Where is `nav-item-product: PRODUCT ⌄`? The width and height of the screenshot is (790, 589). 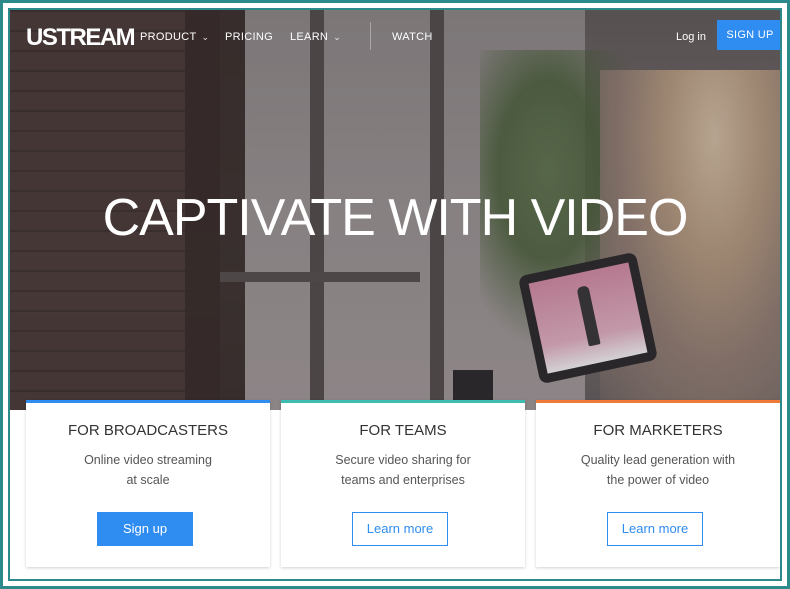 nav-item-product: PRODUCT ⌄ is located at coordinates (174, 37).